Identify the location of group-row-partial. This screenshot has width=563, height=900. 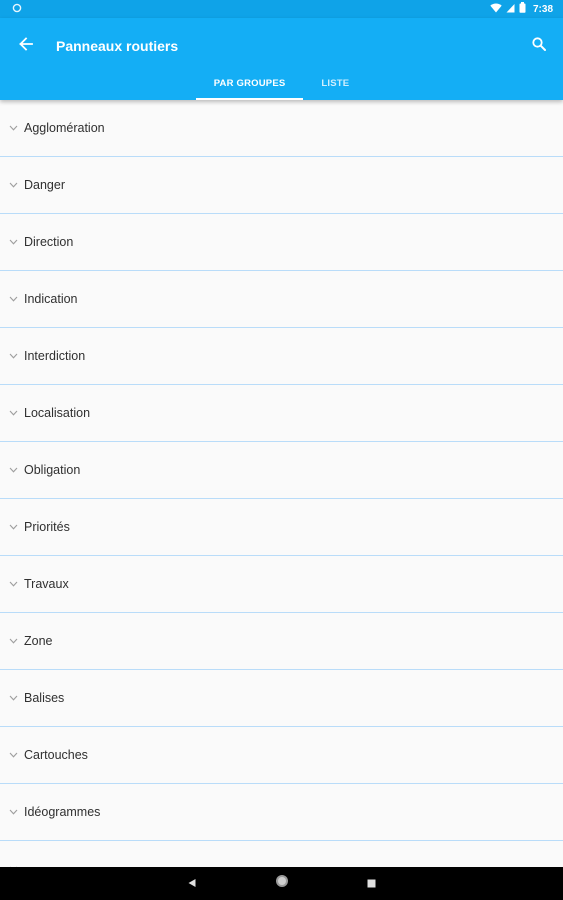
(281, 854).